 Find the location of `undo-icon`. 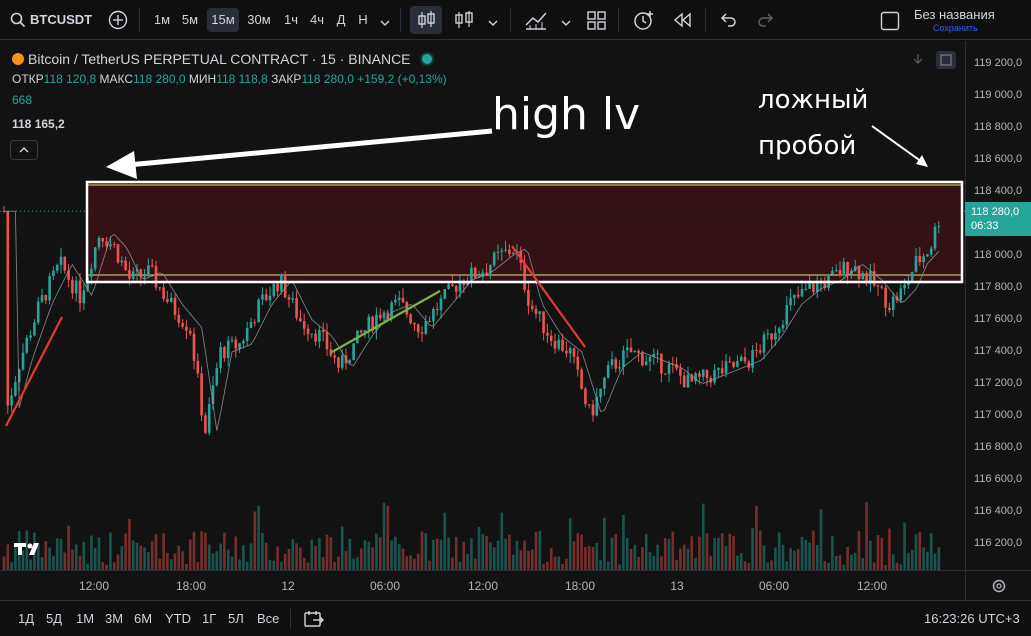

undo-icon is located at coordinates (728, 21).